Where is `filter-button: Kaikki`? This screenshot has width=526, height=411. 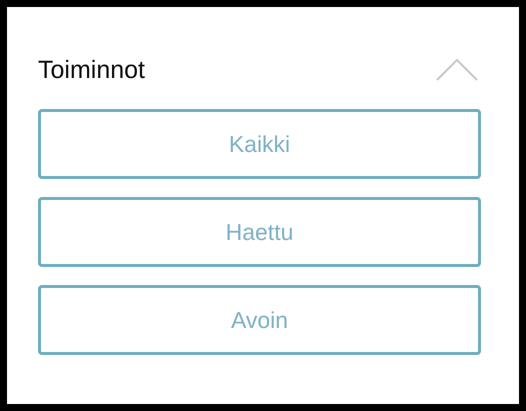 filter-button: Kaikki is located at coordinates (259, 144).